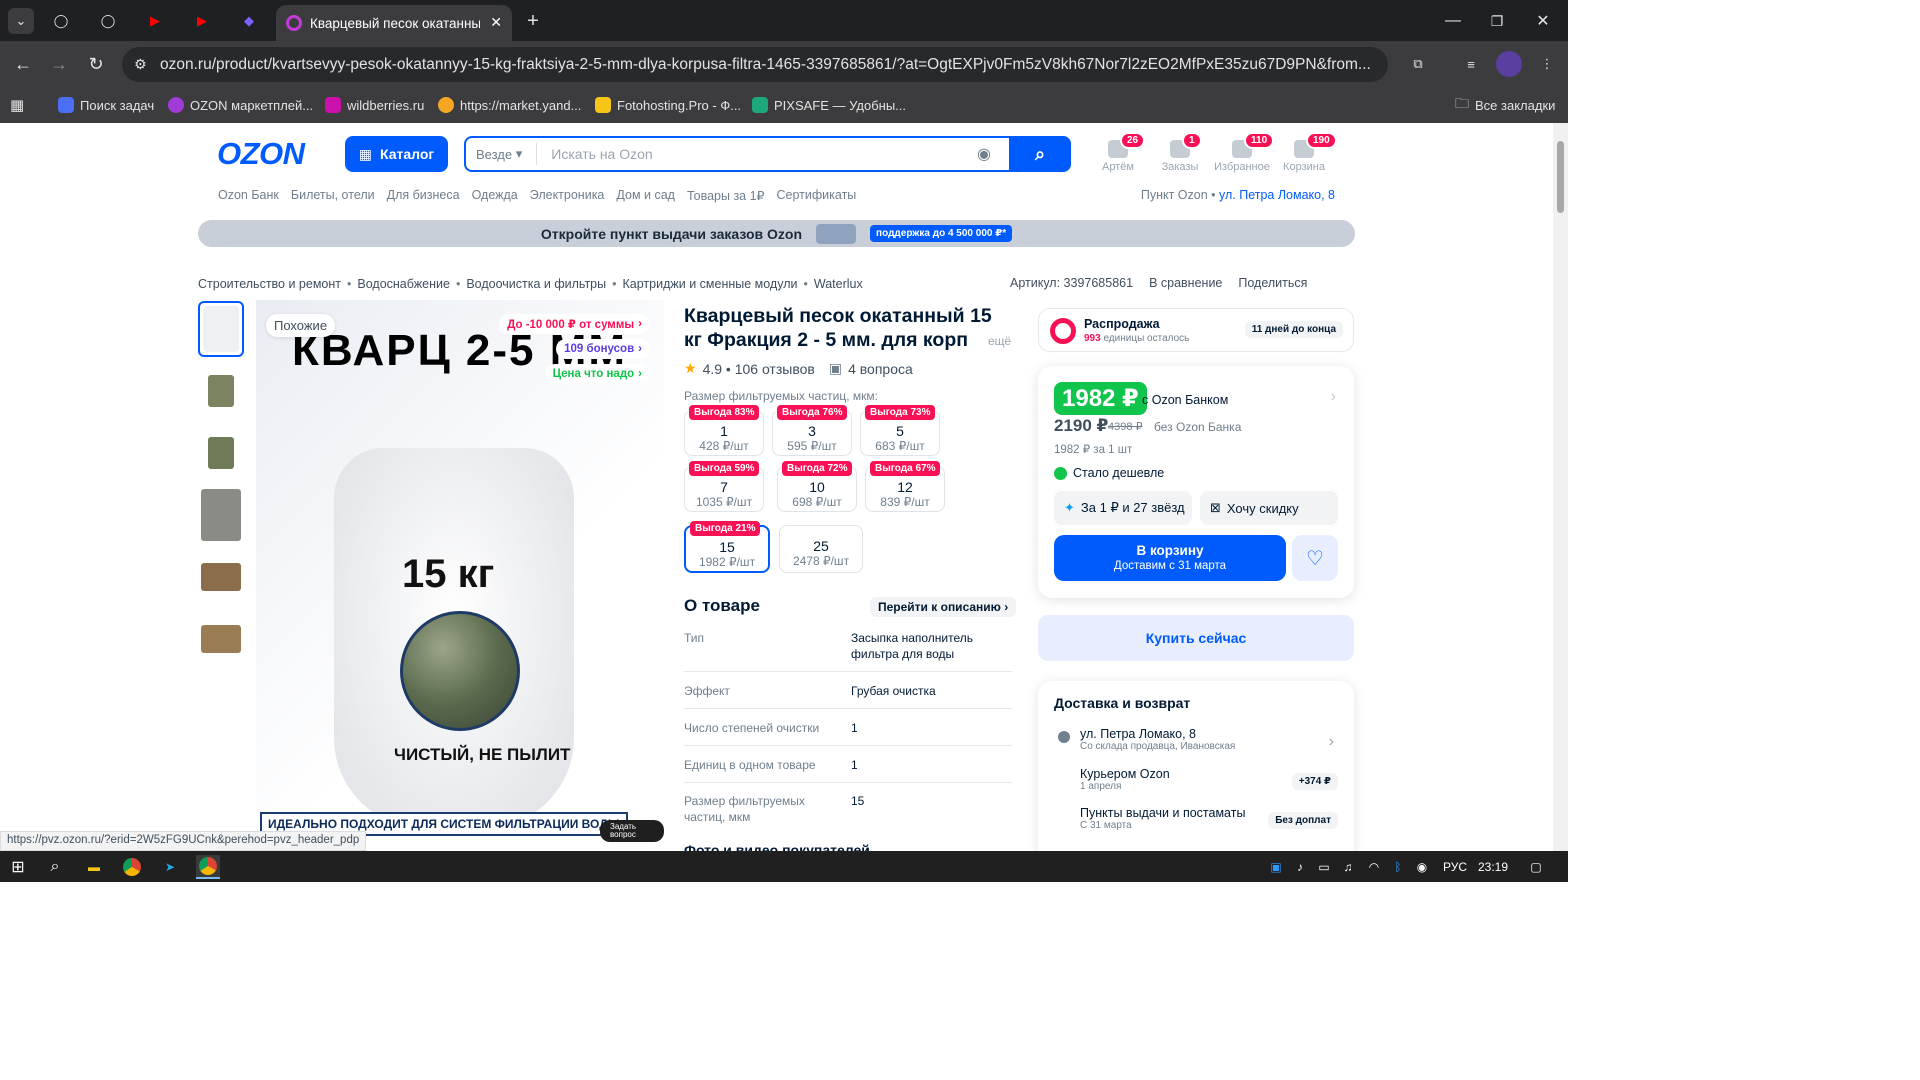 This screenshot has width=1920, height=1080. I want to click on similar-button: Похожие, so click(301, 325).